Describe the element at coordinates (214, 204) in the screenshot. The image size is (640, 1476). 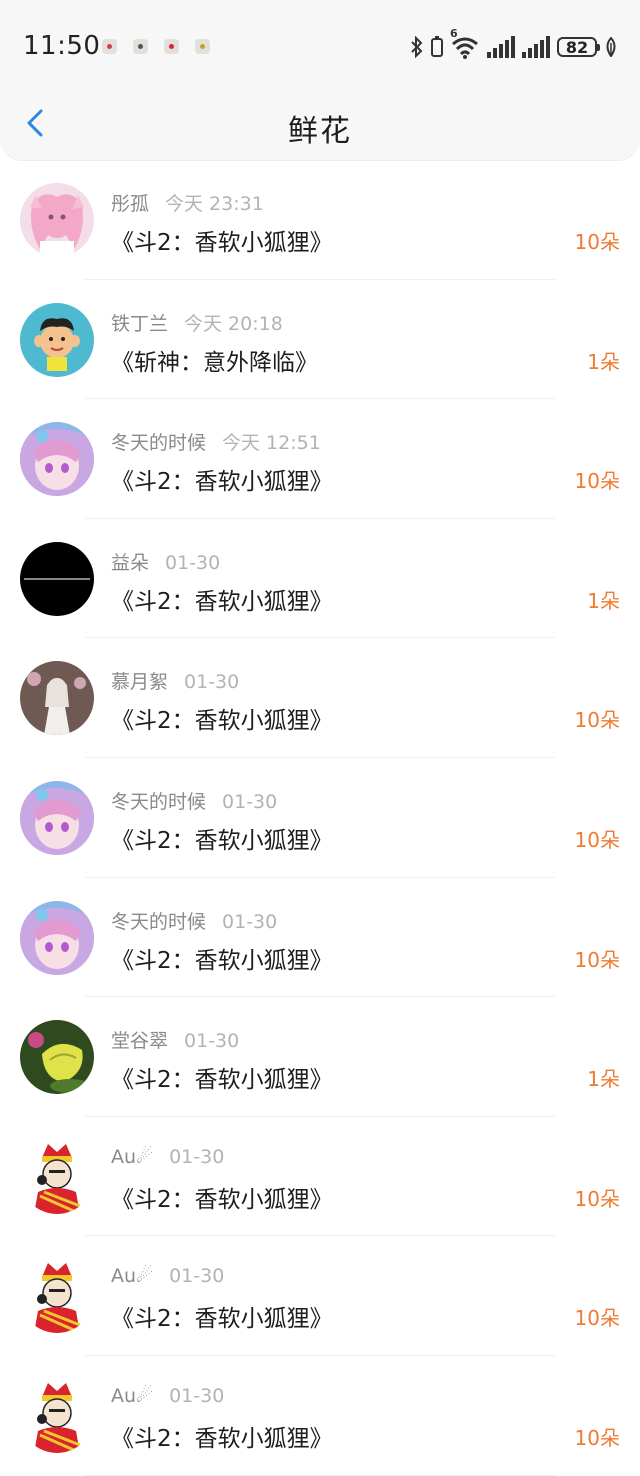
I see `send-date: 今天 23:31` at that location.